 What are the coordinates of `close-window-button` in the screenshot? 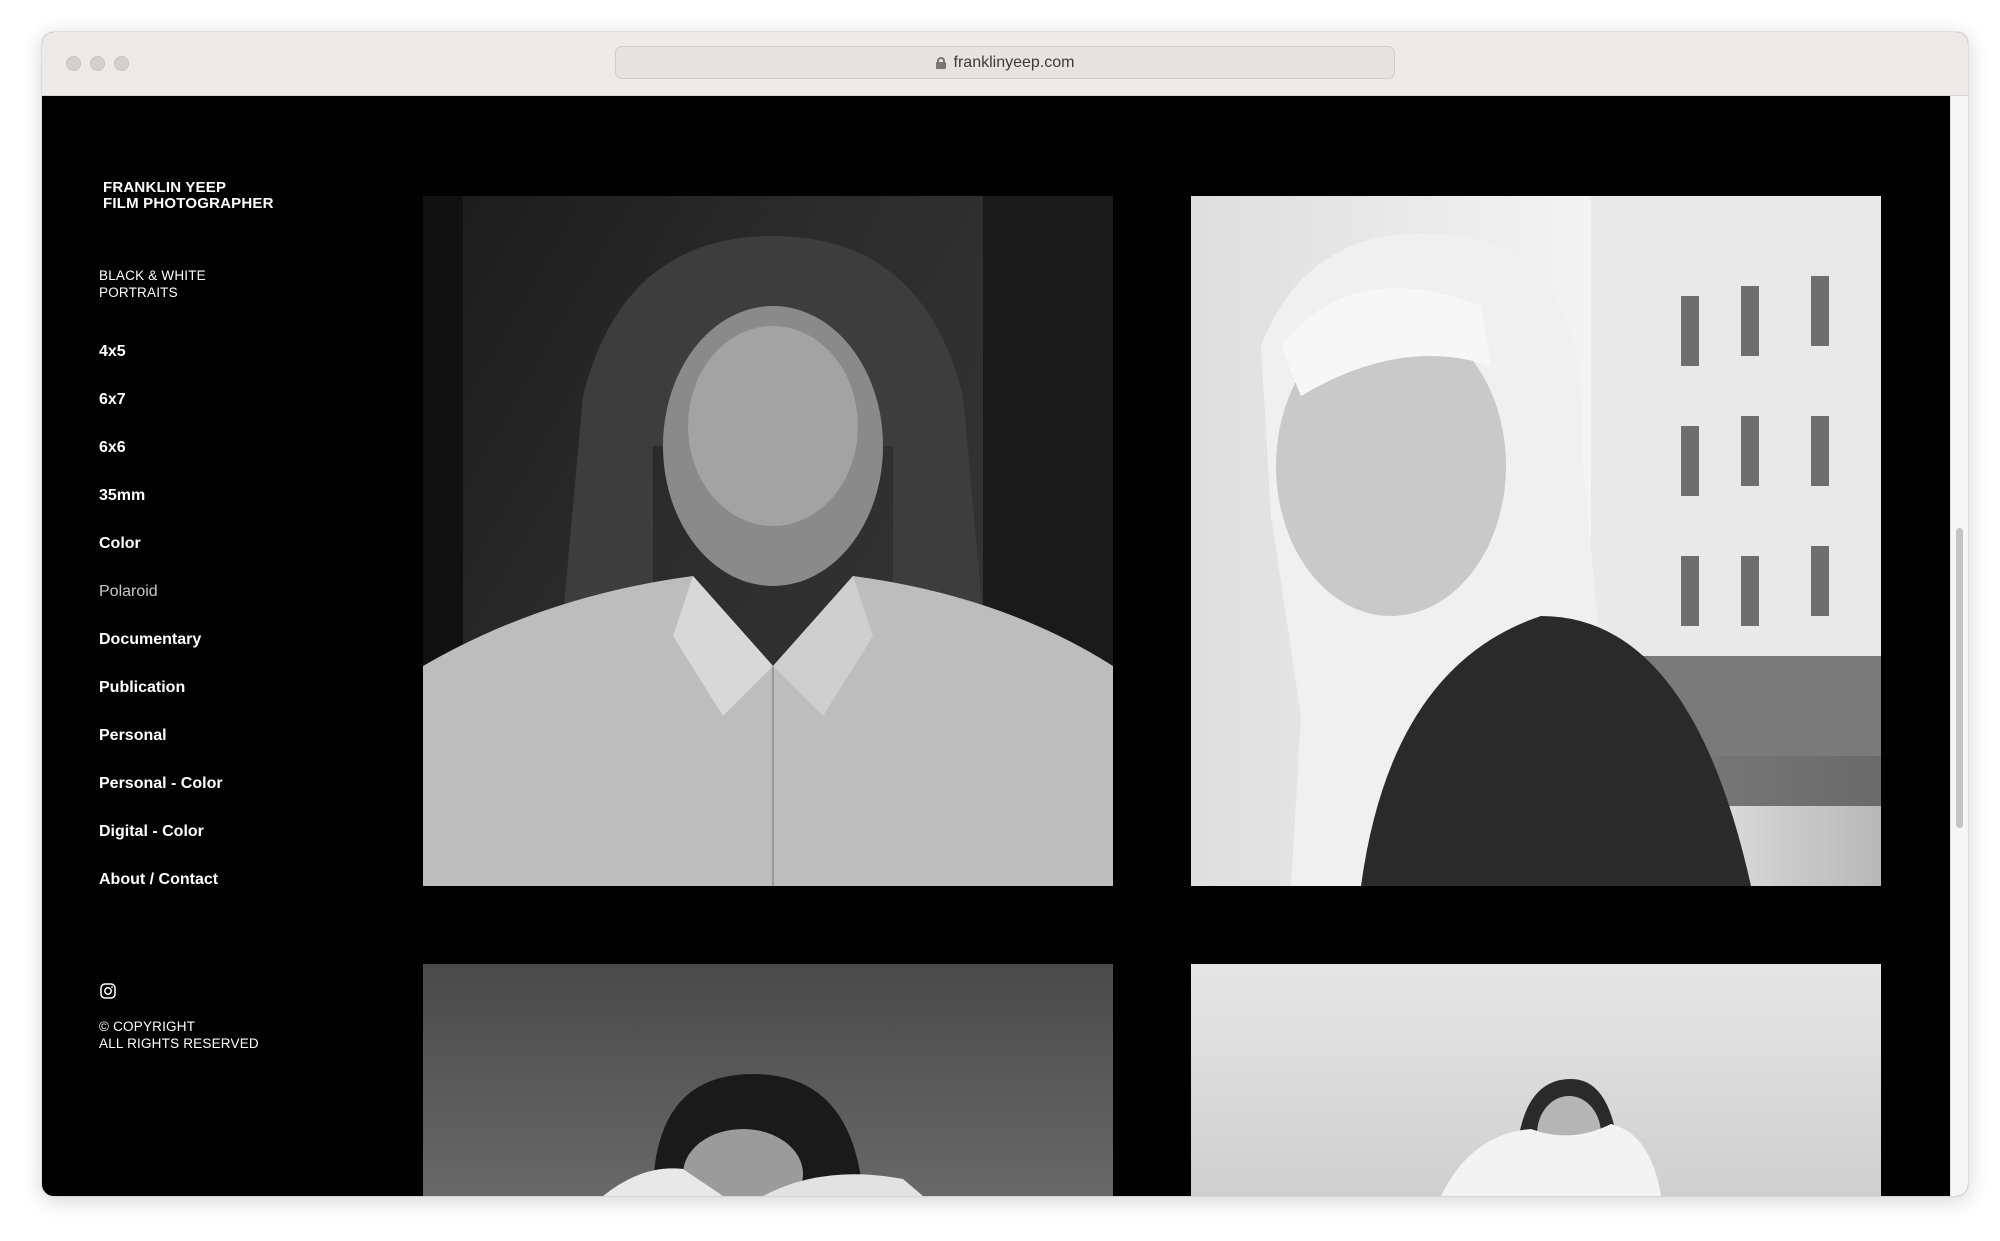 It's located at (73, 63).